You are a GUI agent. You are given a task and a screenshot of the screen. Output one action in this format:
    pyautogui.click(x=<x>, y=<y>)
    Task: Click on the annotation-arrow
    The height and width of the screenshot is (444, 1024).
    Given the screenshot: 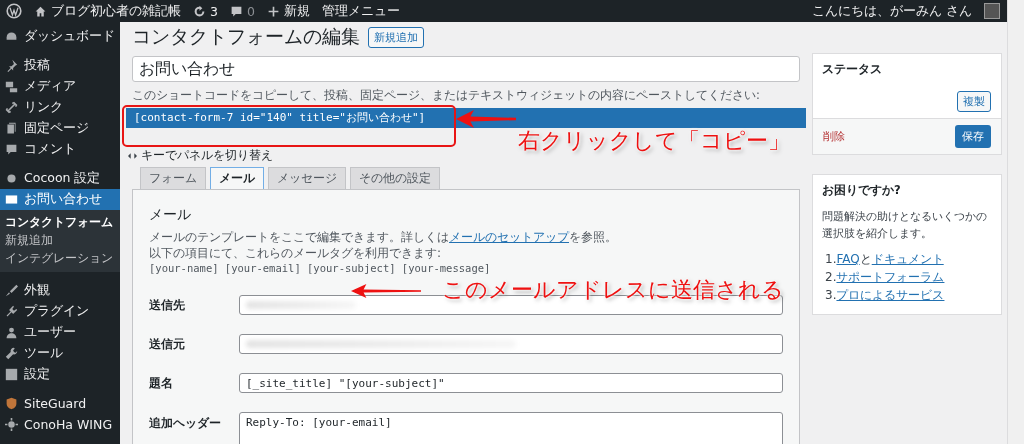 What is the action you would take?
    pyautogui.click(x=486, y=119)
    